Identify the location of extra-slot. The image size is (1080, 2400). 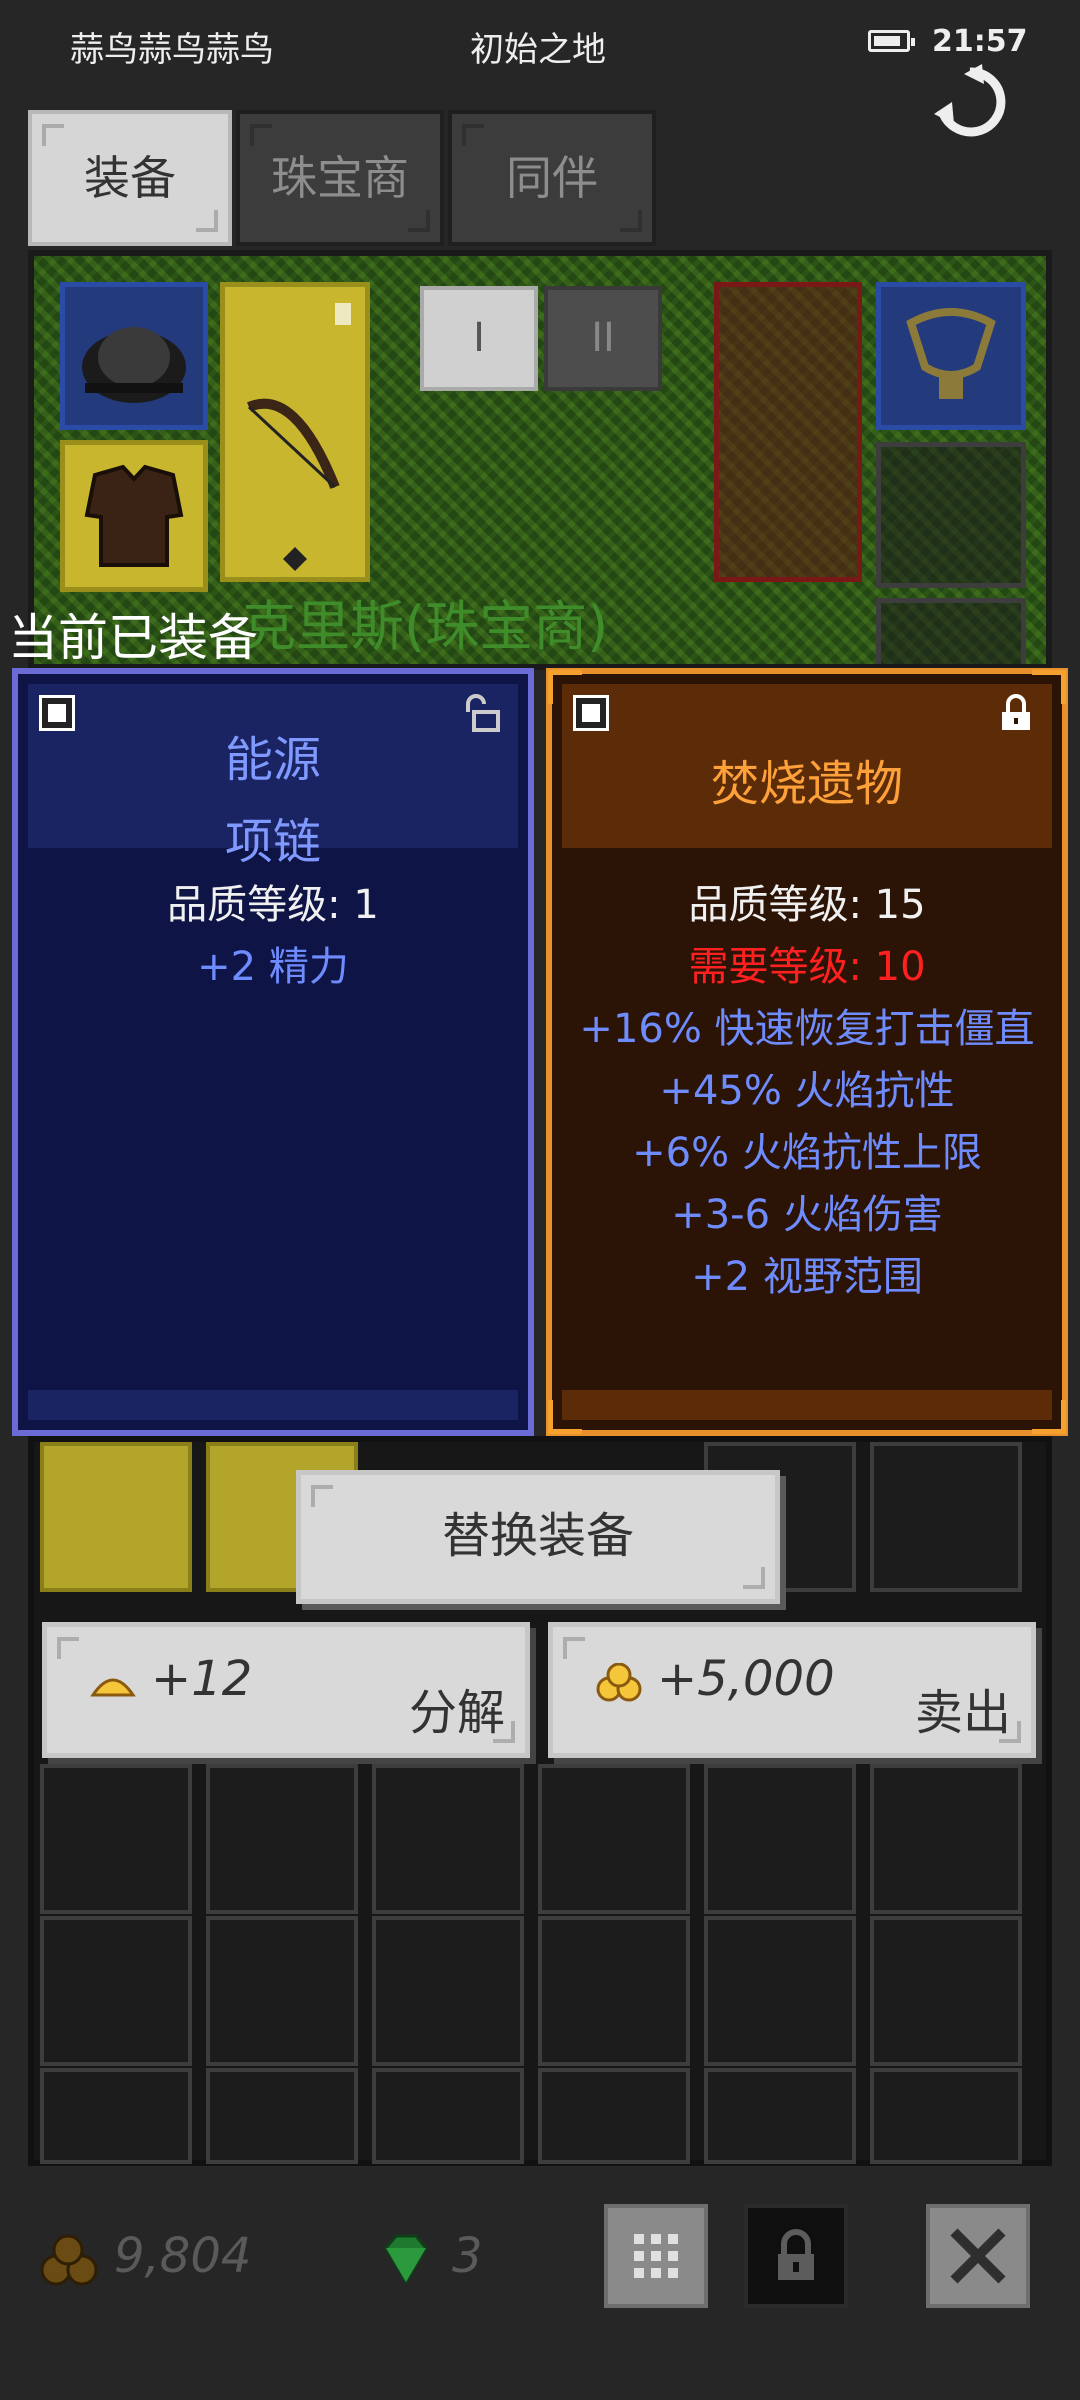
(951, 631).